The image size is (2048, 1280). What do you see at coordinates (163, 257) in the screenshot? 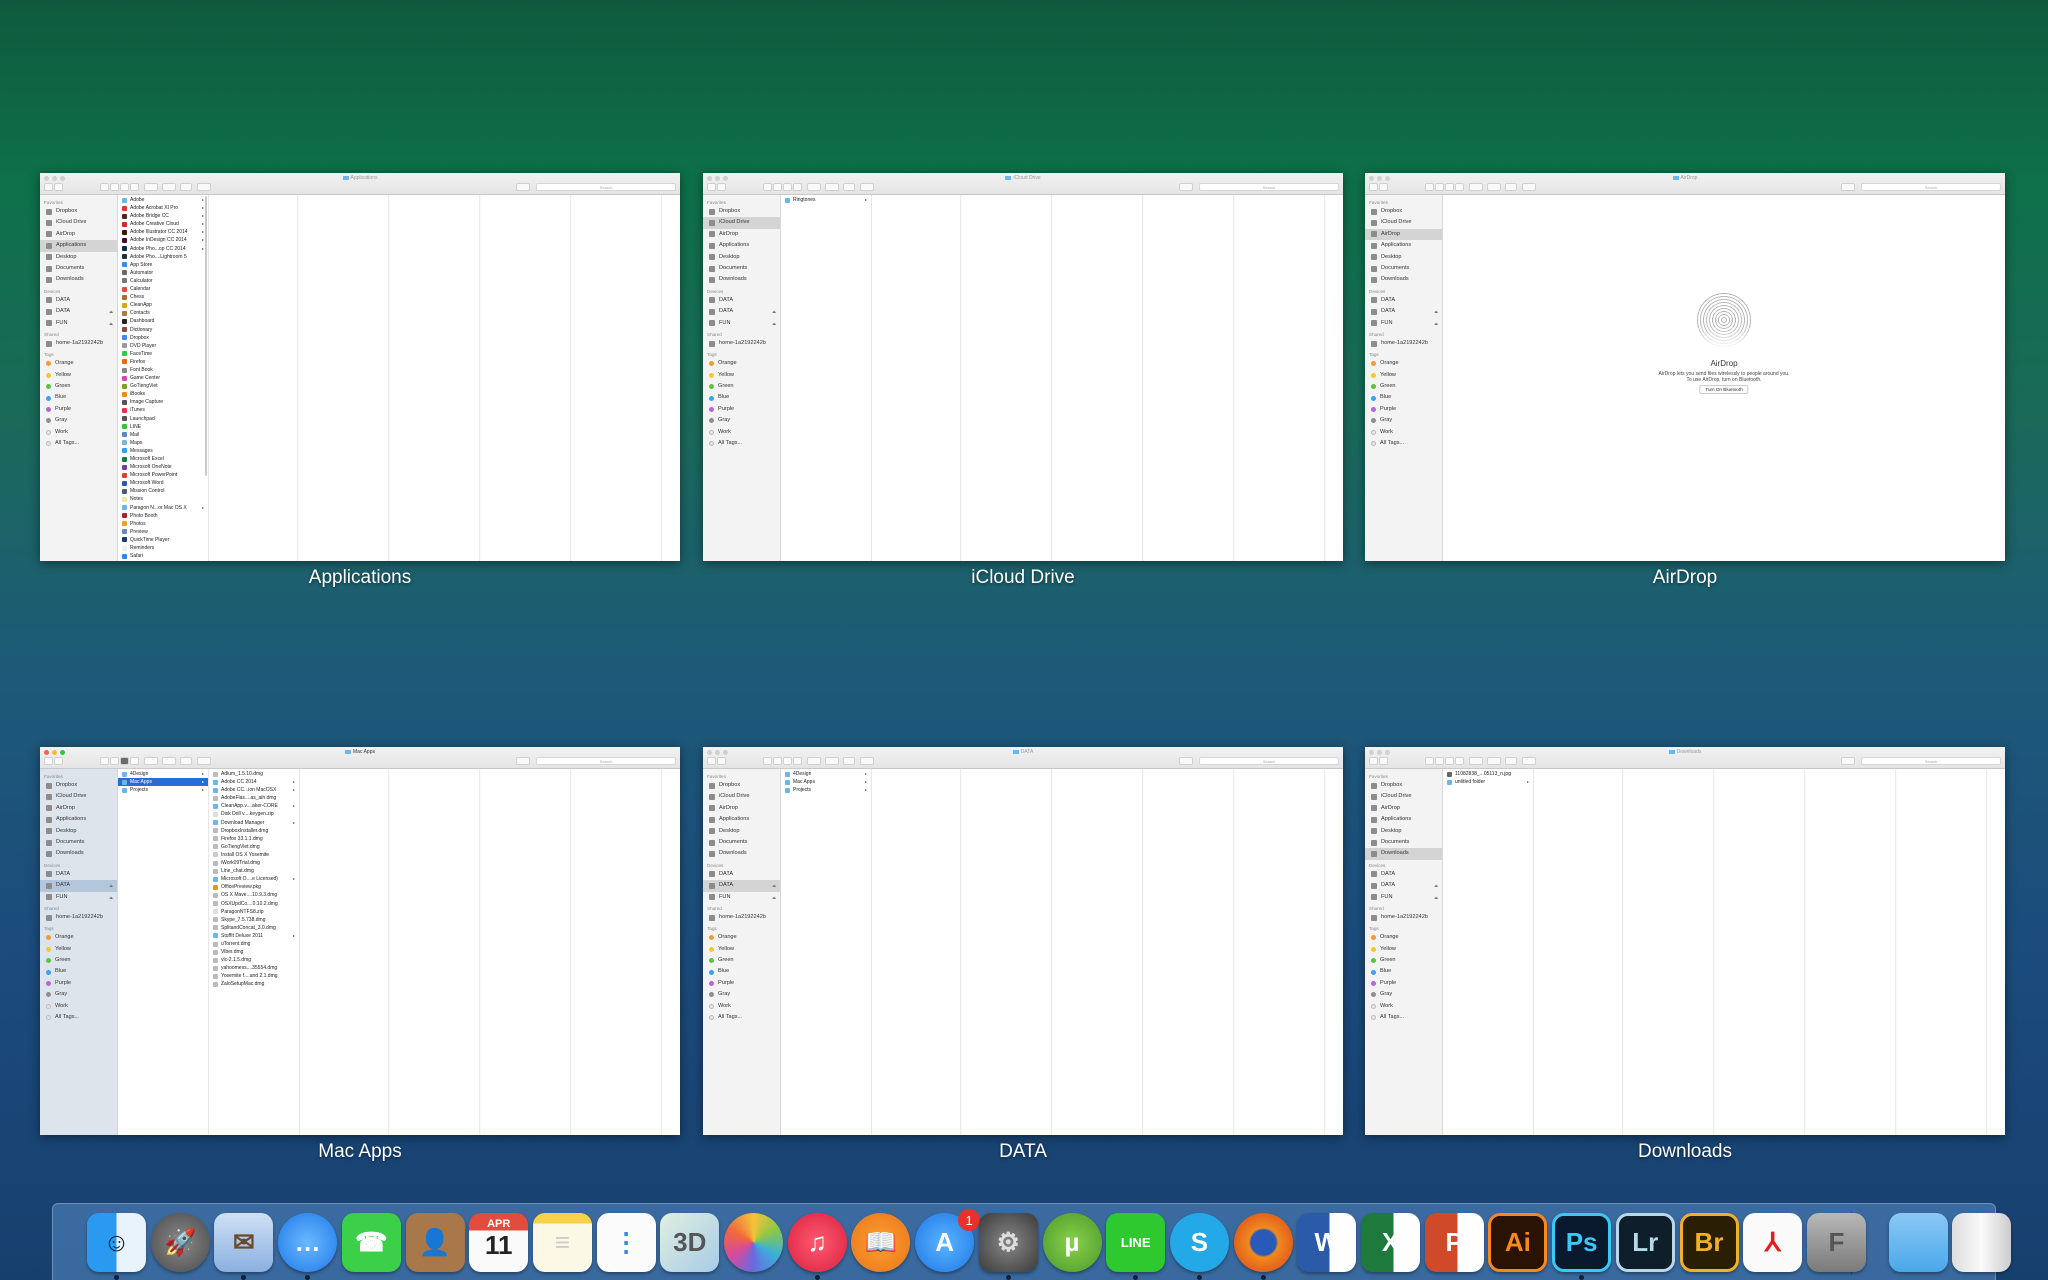
I see `list-item: Adobe Pho....Lightroom 5` at bounding box center [163, 257].